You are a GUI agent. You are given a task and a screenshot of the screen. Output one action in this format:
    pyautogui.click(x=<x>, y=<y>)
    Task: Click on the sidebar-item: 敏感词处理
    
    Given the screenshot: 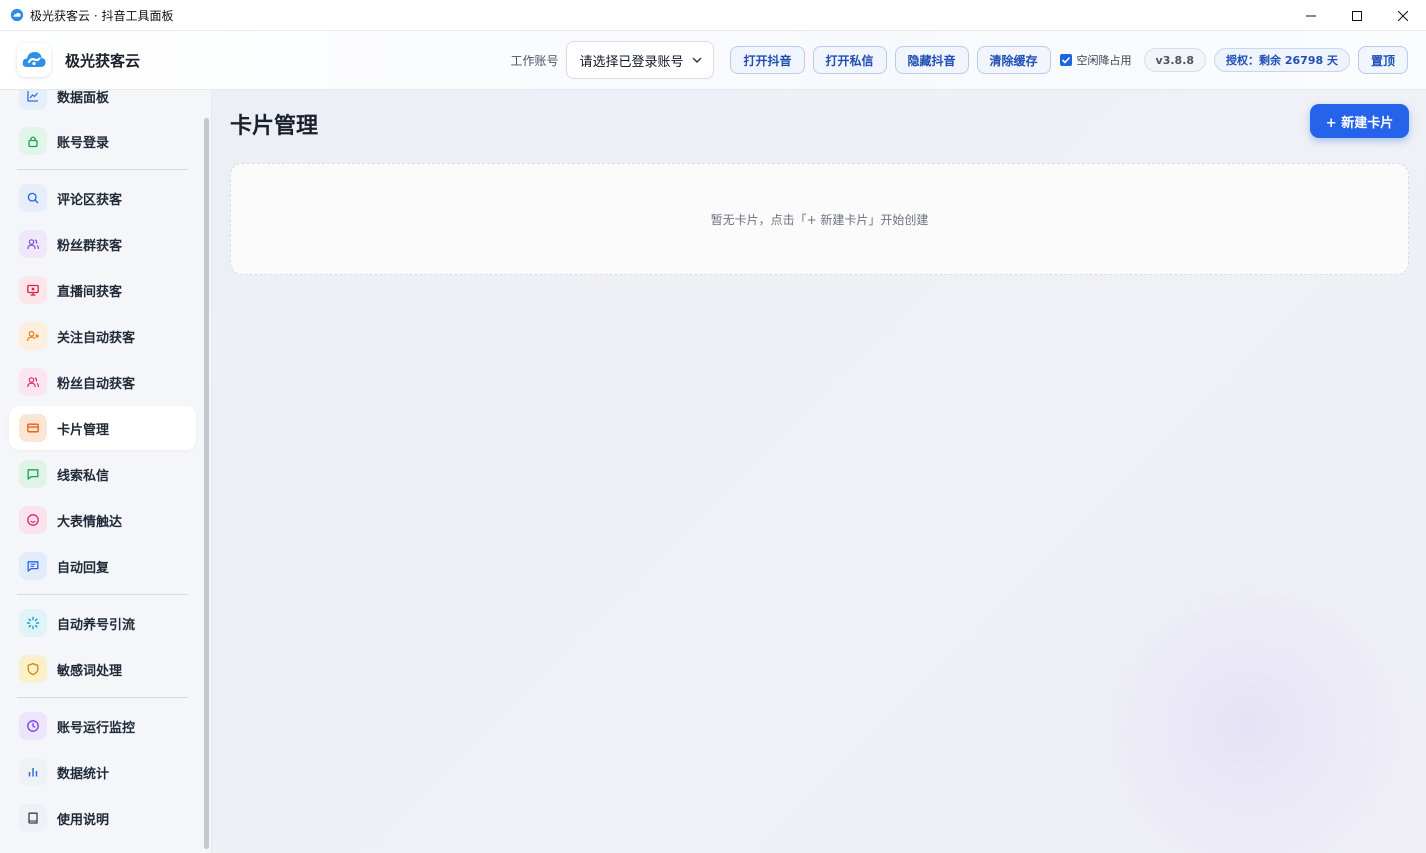 What is the action you would take?
    pyautogui.click(x=102, y=669)
    